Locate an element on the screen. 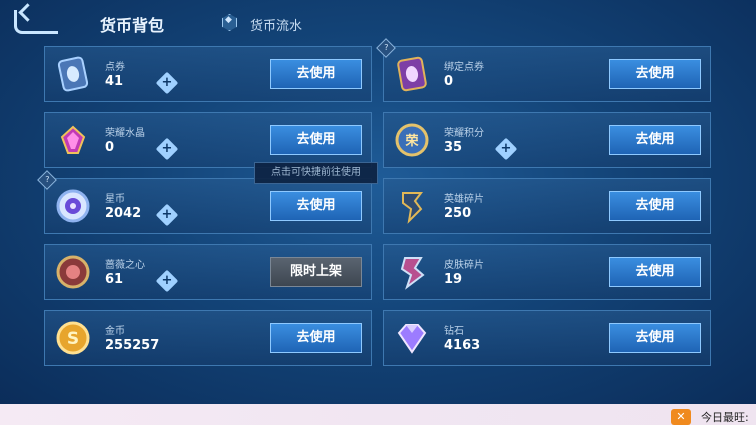 This screenshot has width=756, height=425. hero-shard-icon is located at coordinates (412, 206).